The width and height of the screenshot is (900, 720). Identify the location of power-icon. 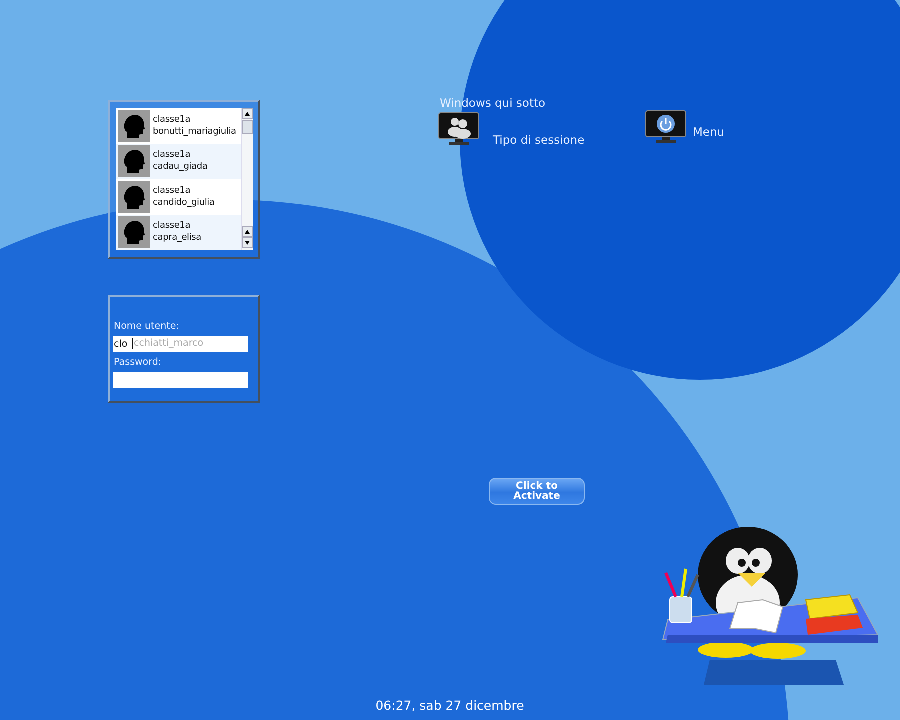
(666, 127).